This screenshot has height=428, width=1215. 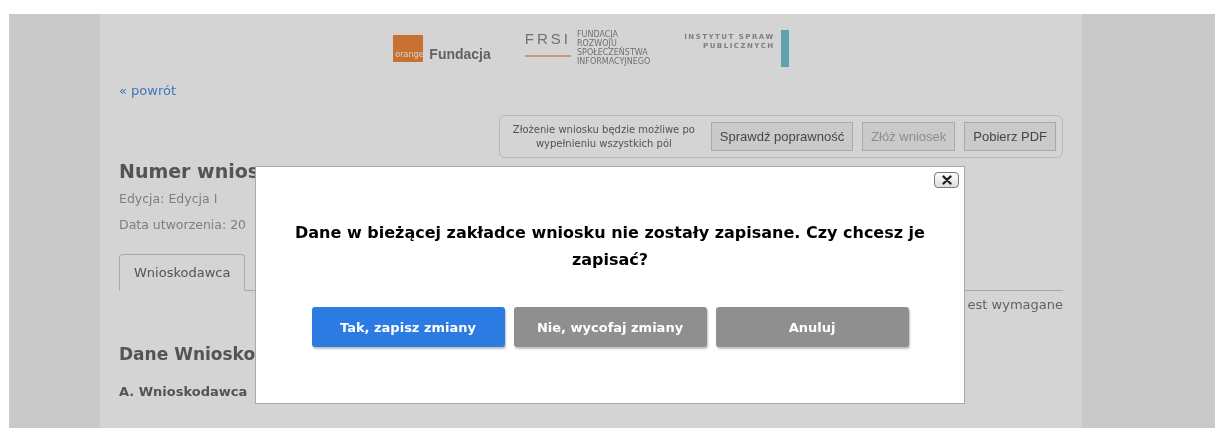 I want to click on tab: Wnioskodawca, so click(x=182, y=272).